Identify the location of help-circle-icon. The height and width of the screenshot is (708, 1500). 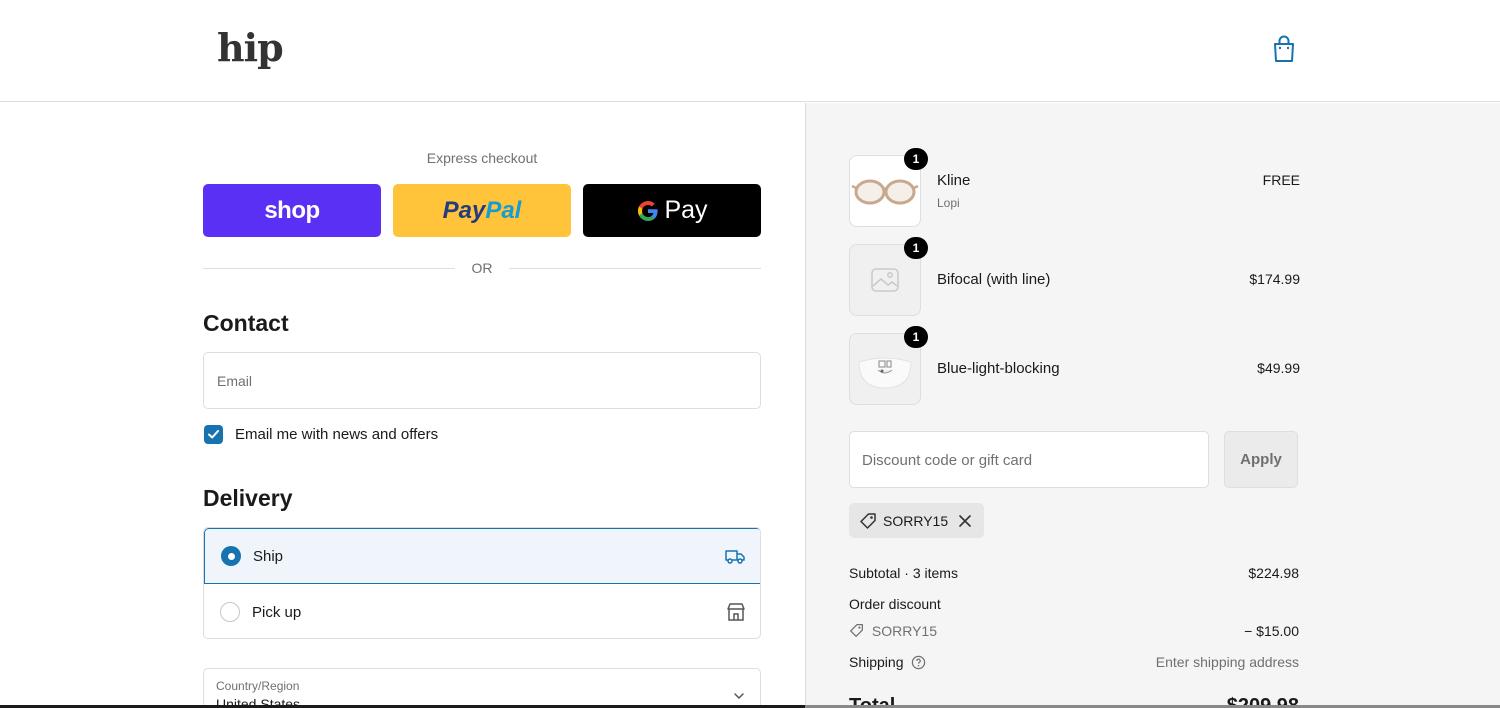
(918, 662).